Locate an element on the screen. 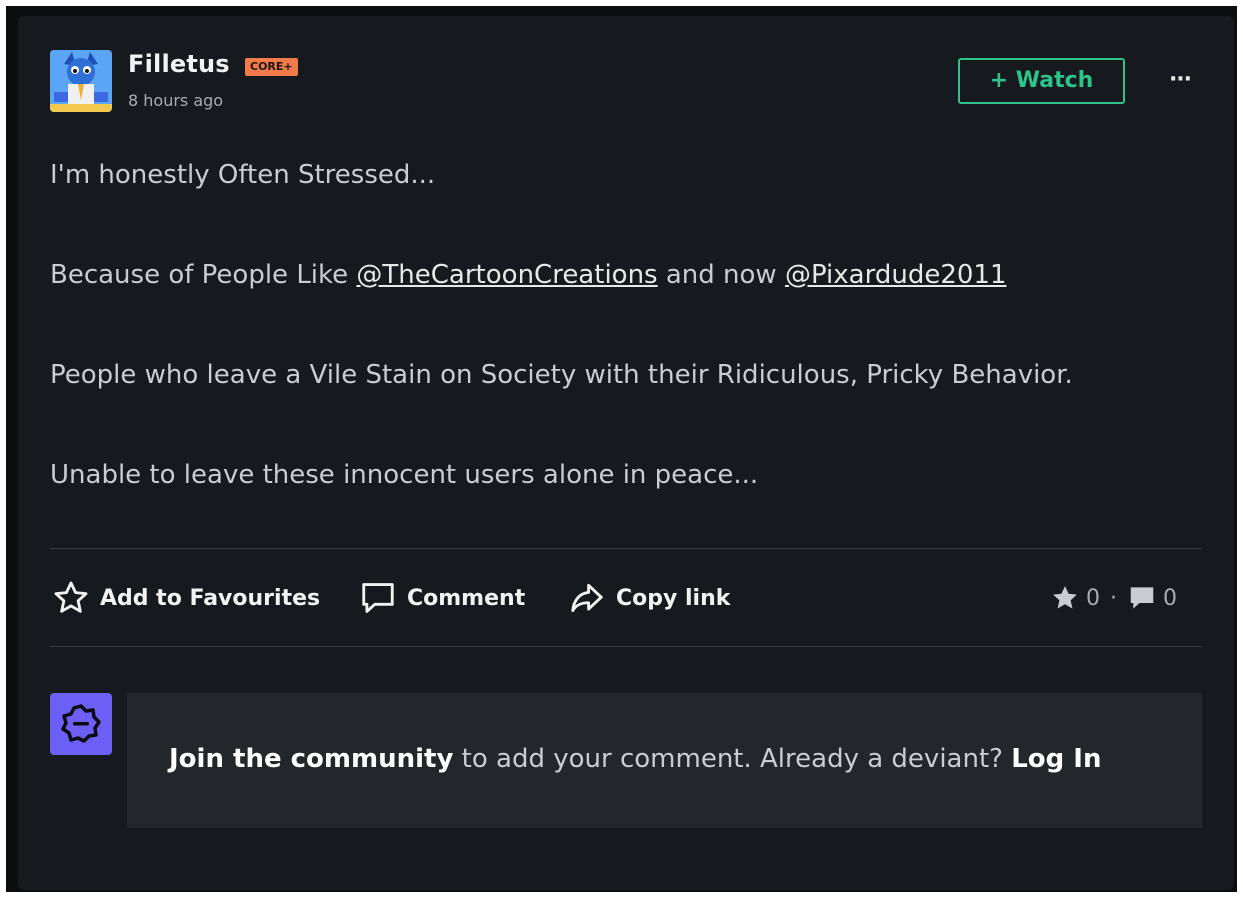 Image resolution: width=1243 pixels, height=898 pixels. star-outline-icon is located at coordinates (71, 597).